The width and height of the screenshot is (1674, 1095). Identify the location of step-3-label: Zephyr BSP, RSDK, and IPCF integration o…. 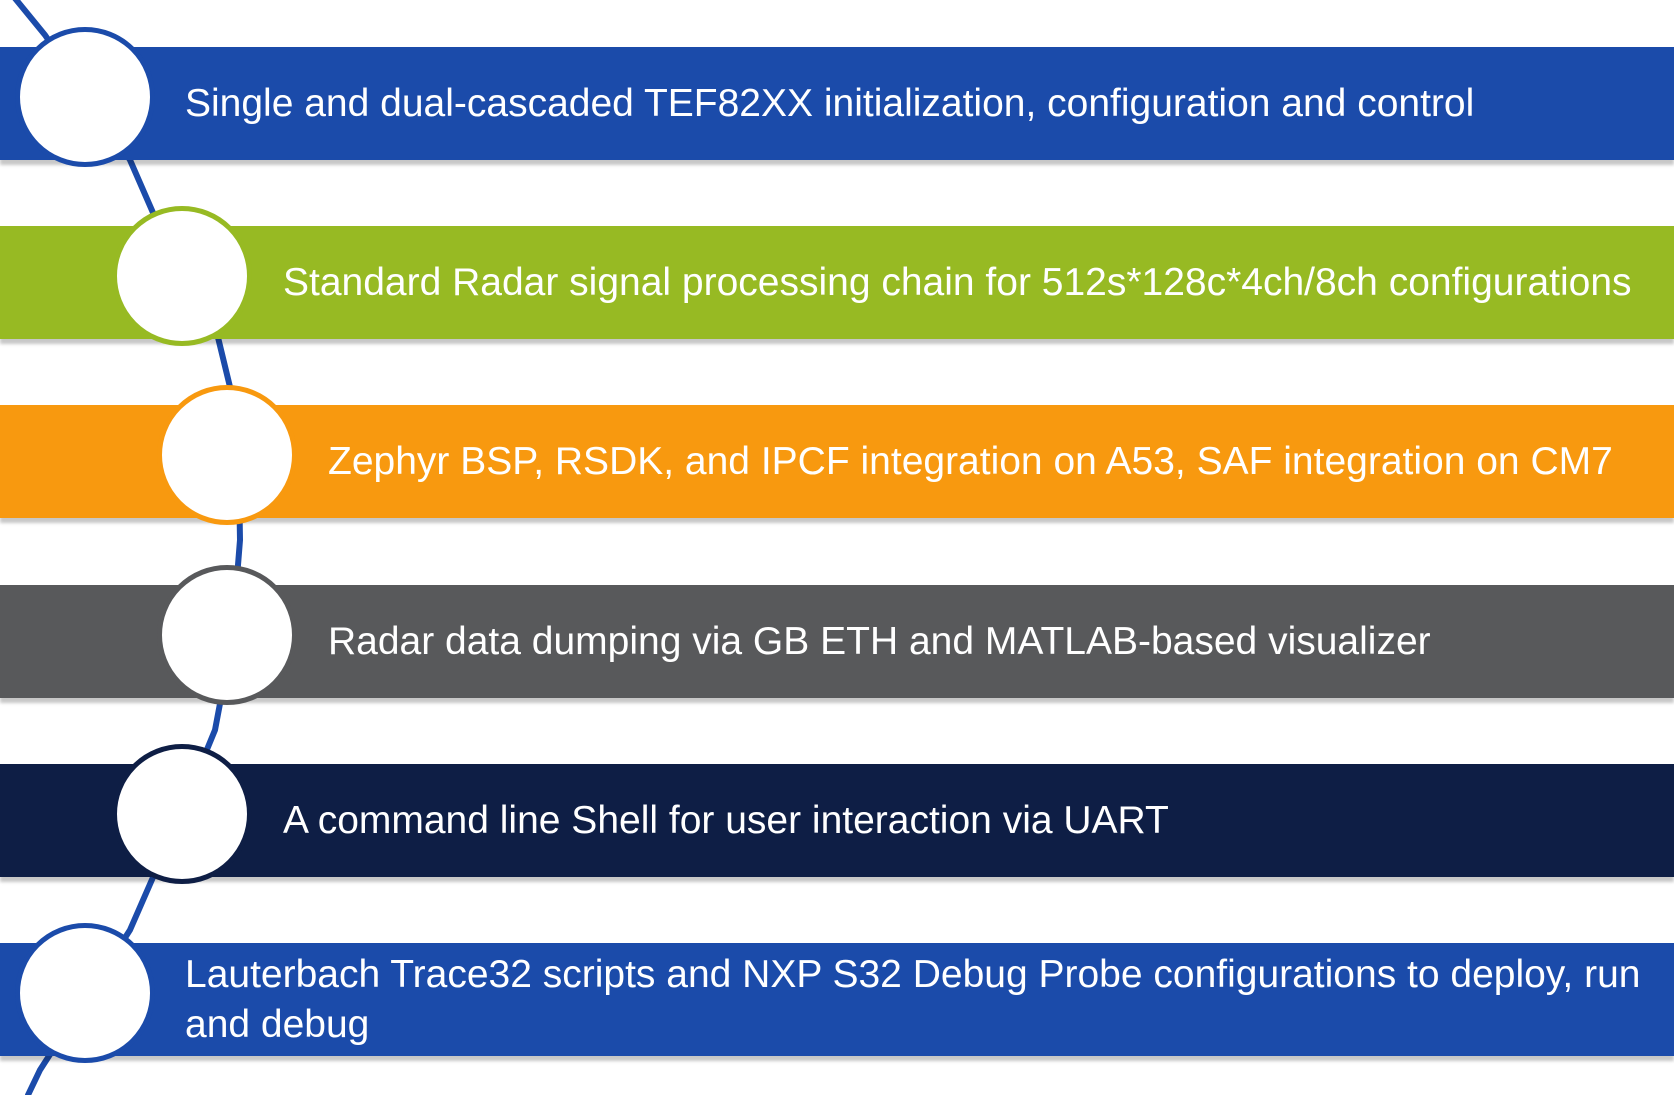
(970, 461).